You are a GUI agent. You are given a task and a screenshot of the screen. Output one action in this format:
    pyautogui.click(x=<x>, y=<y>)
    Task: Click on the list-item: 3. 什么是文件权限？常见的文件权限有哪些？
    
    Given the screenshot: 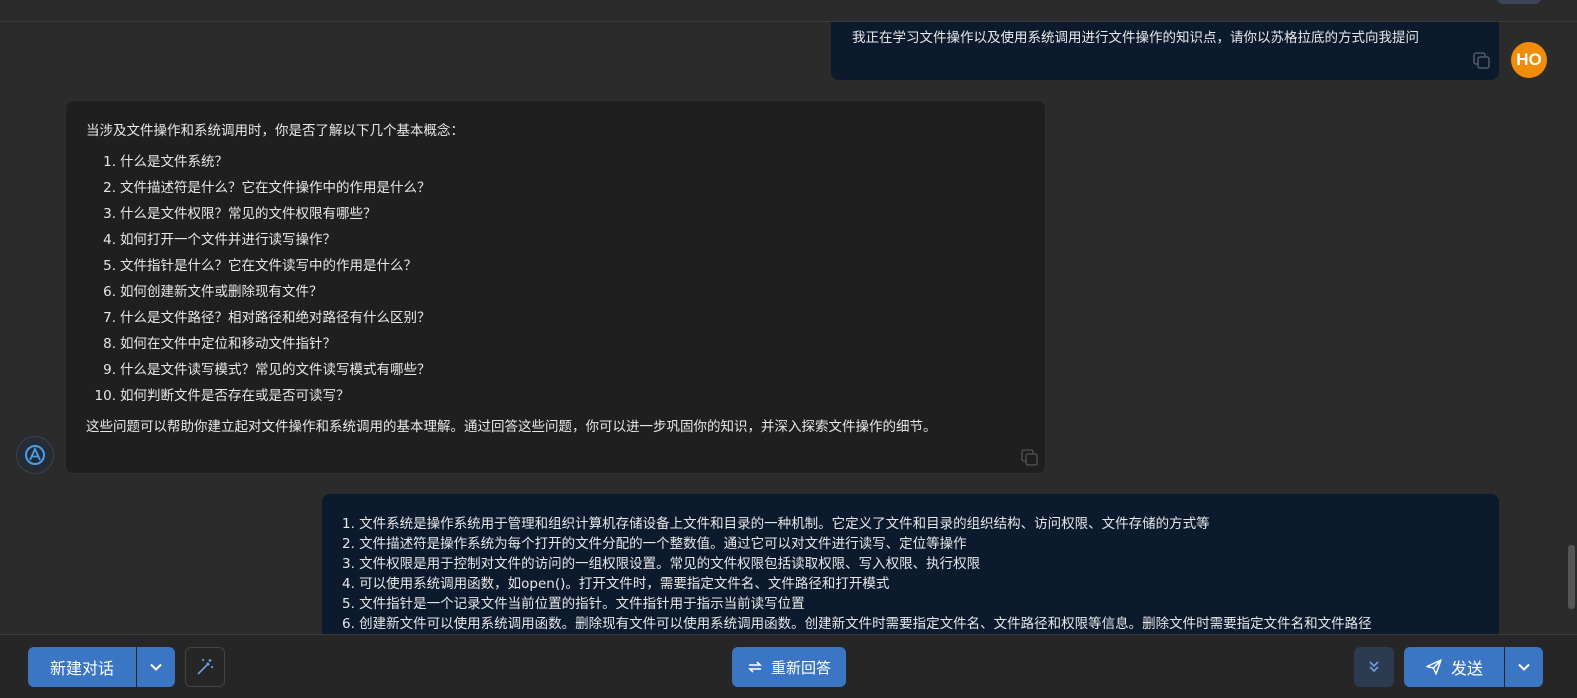 What is the action you would take?
    pyautogui.click(x=240, y=214)
    